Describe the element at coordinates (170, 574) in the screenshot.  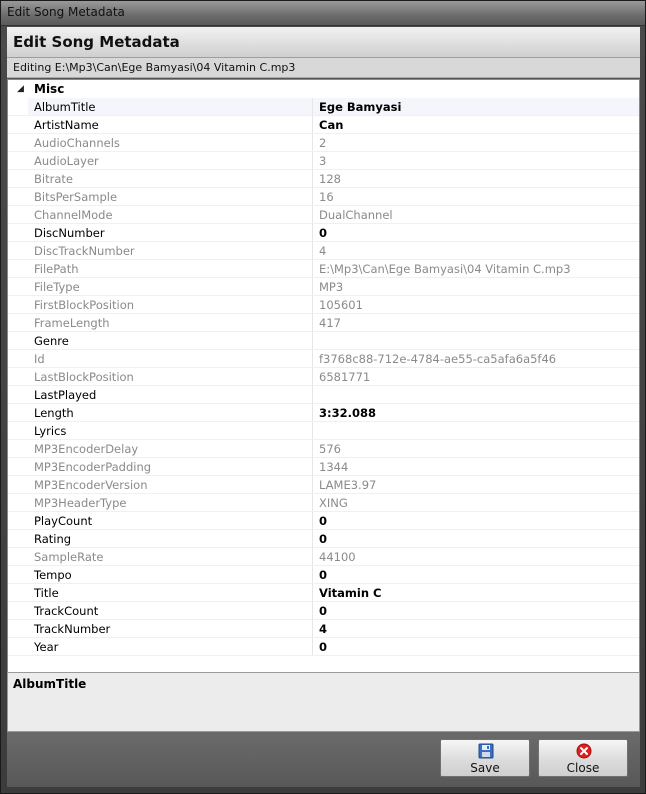
I see `property-name: Tempo` at that location.